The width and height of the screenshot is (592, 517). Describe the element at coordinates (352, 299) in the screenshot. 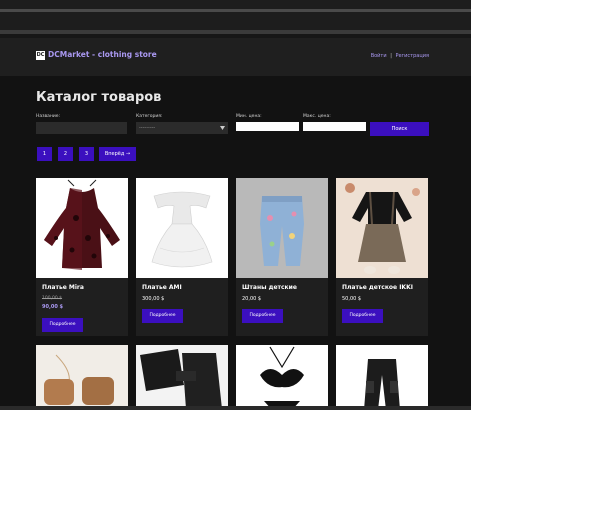

I see `product-price: 50,00 $` at that location.